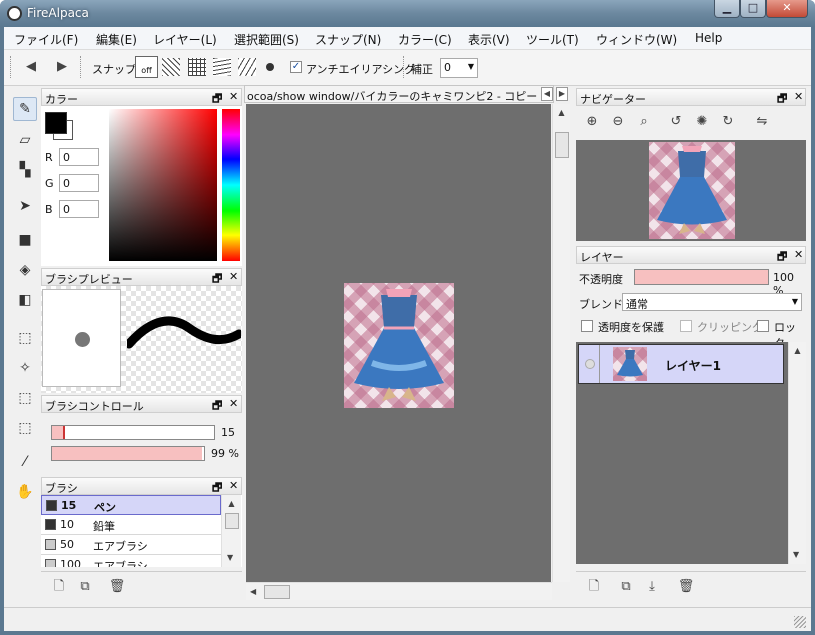 The width and height of the screenshot is (815, 635). Describe the element at coordinates (266, 39) in the screenshot. I see `menu-selection: 選択範囲(S)` at that location.